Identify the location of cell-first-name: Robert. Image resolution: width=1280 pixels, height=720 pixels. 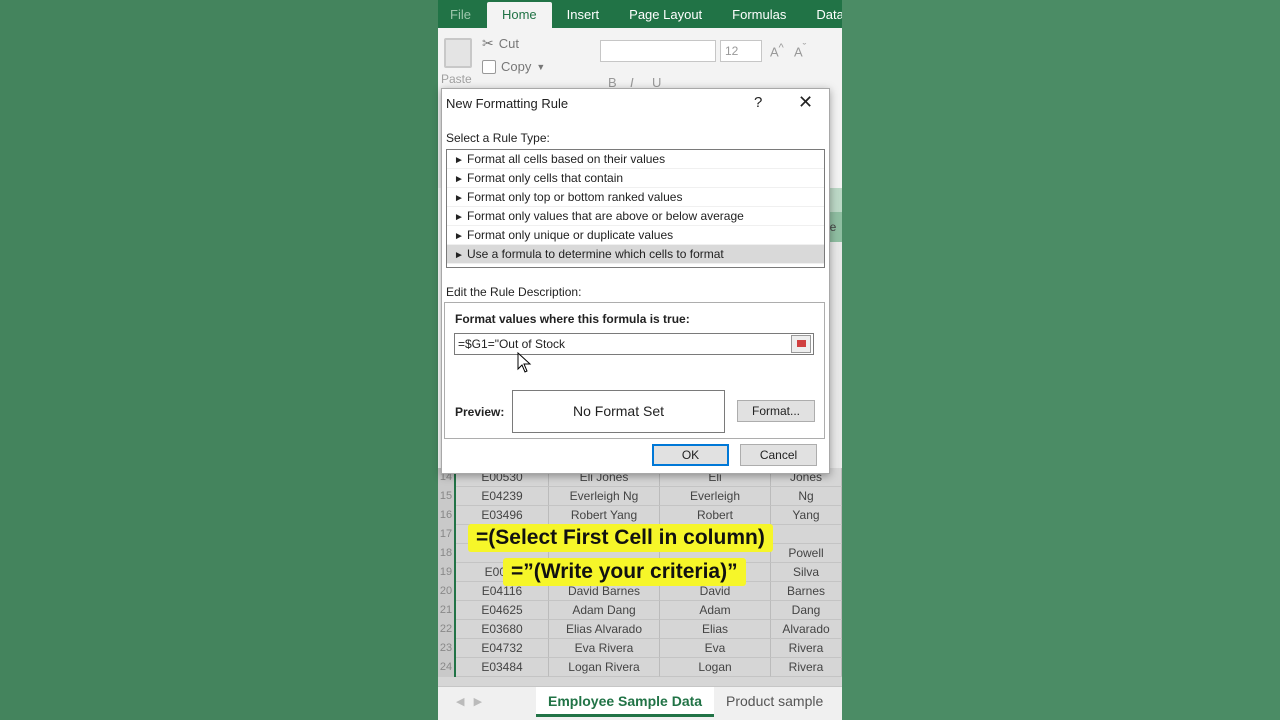
(715, 515).